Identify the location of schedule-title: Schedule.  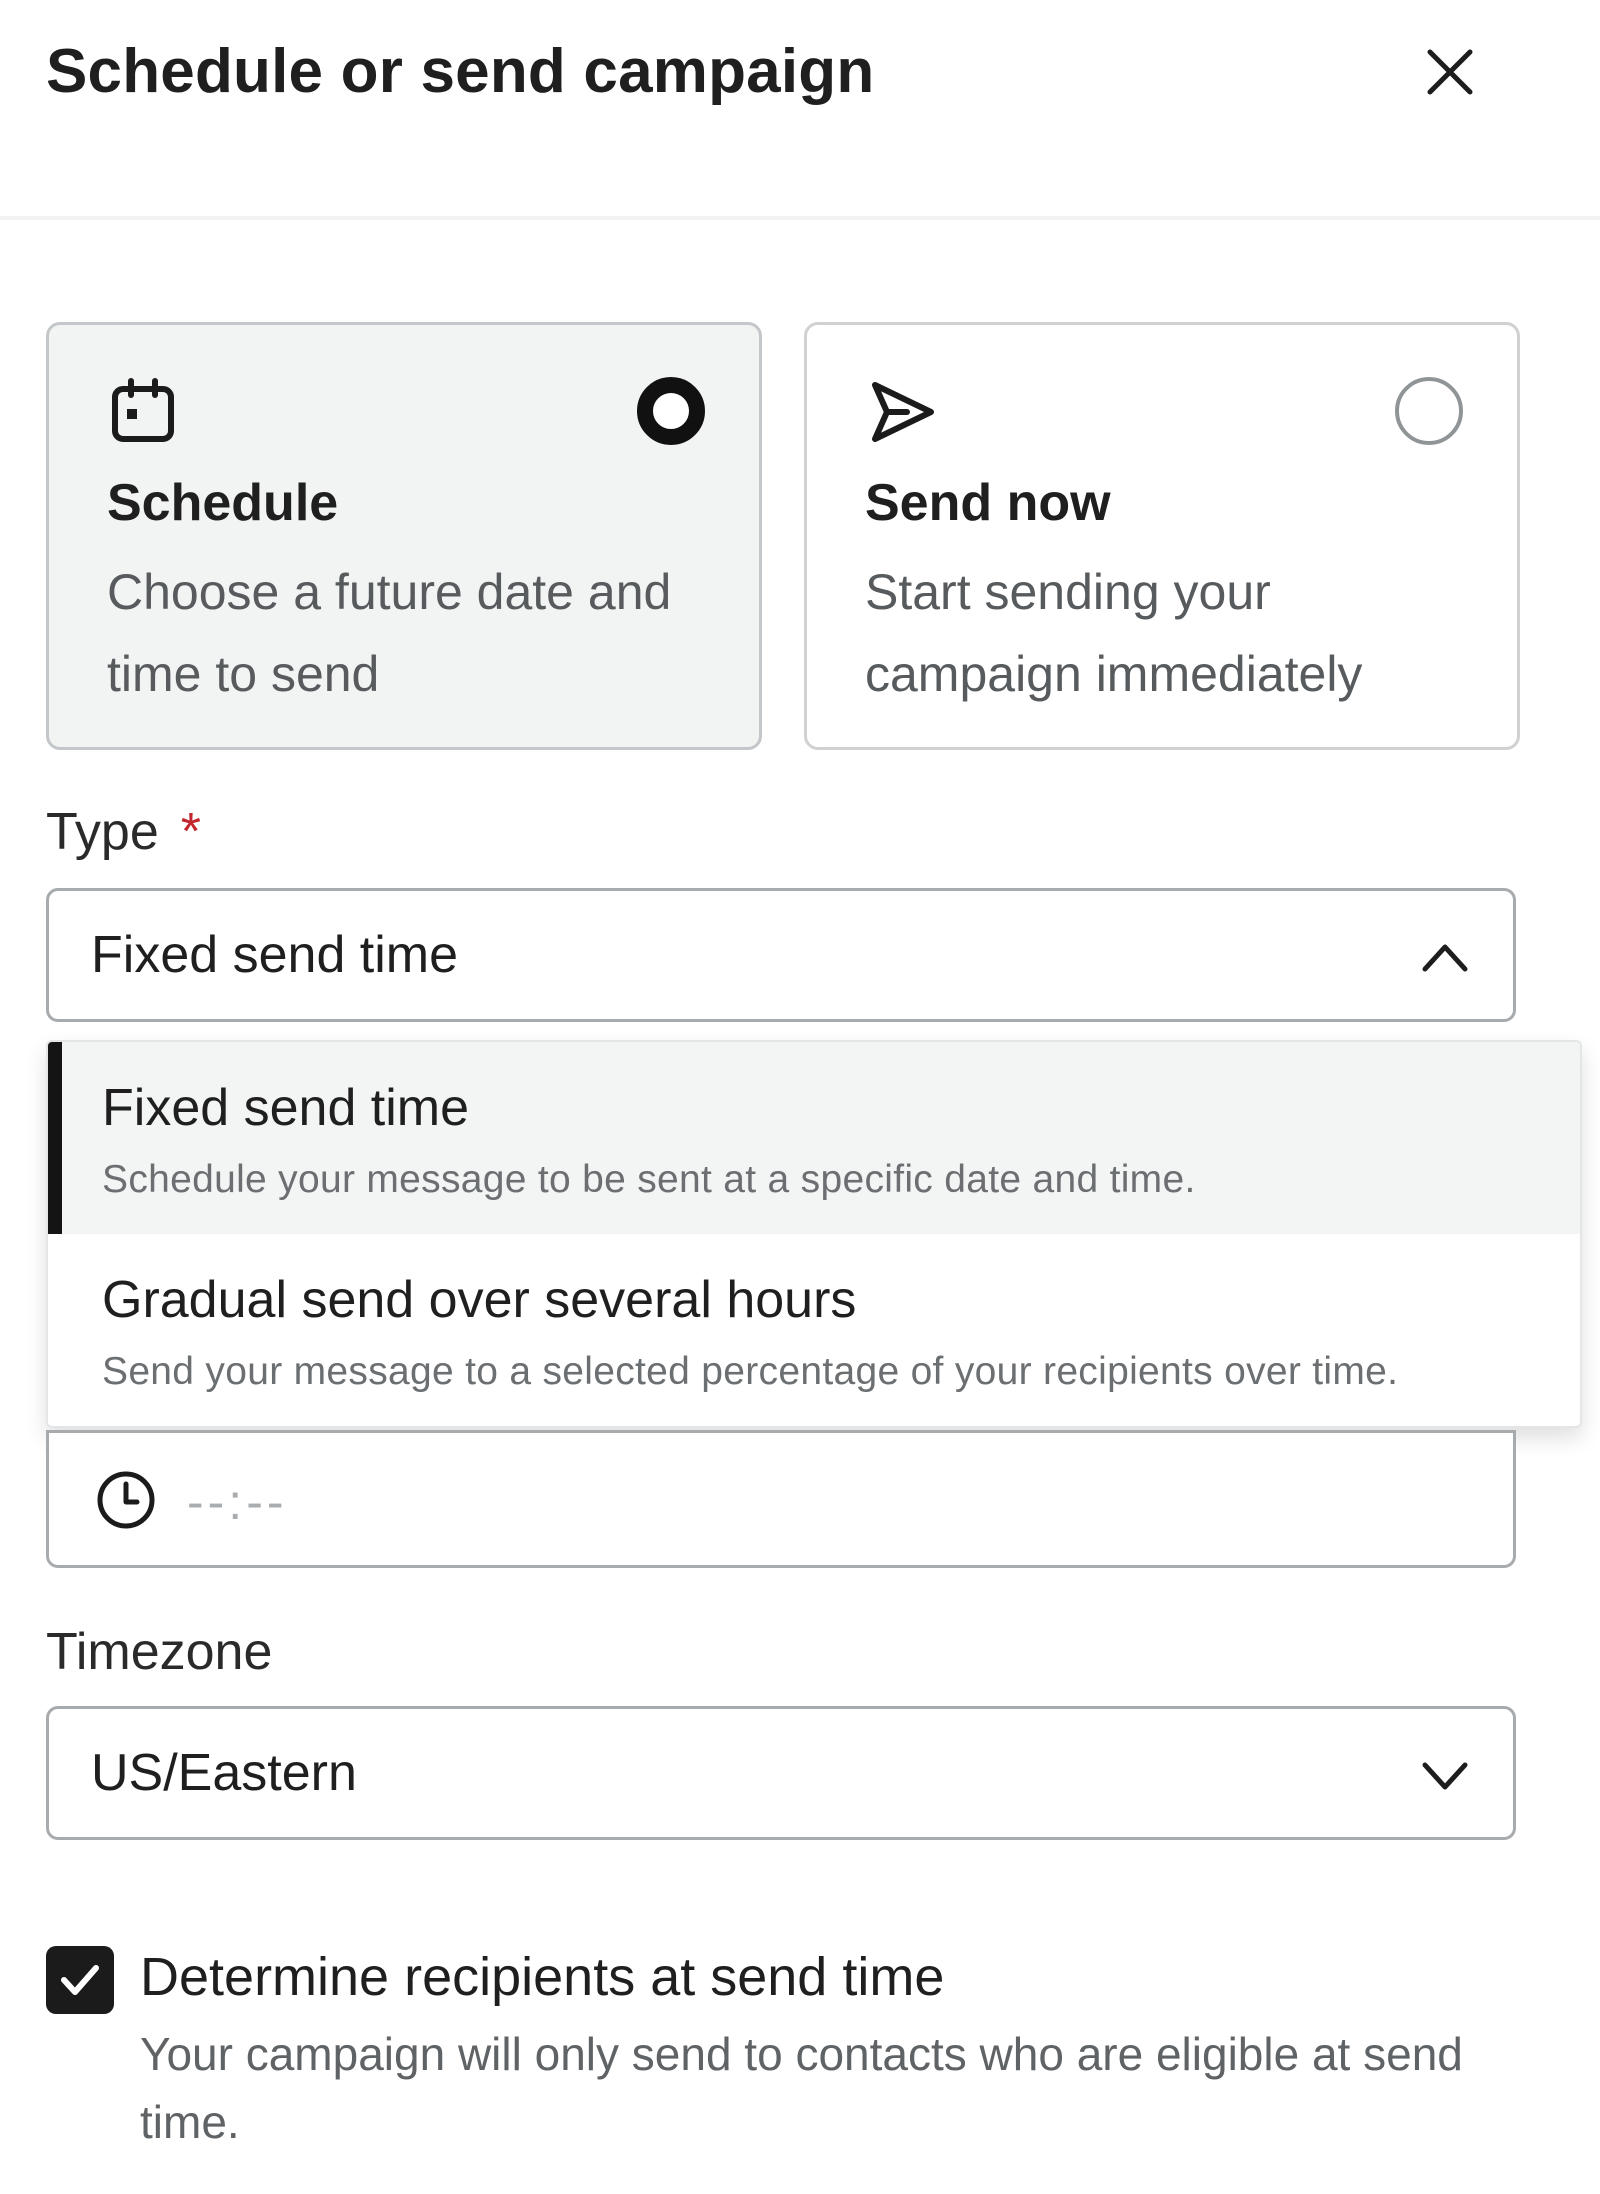
(223, 503).